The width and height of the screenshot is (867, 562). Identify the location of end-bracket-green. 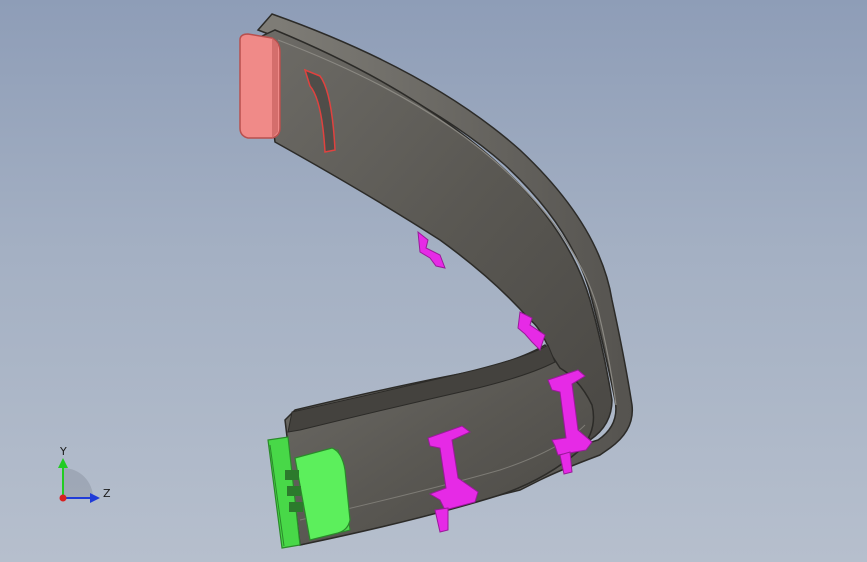
(309, 492).